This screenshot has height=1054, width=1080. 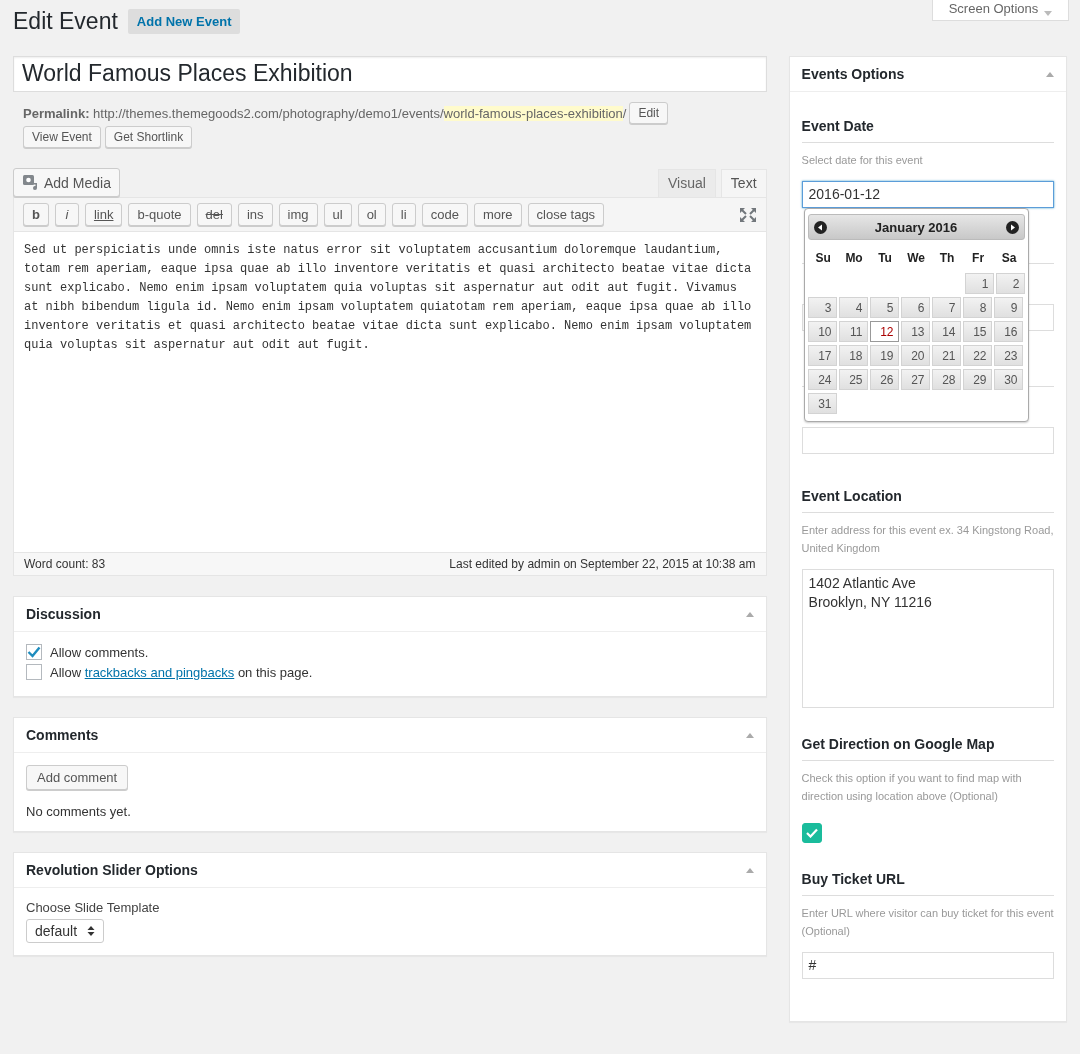 I want to click on weekday-label: Sa, so click(x=1009, y=258).